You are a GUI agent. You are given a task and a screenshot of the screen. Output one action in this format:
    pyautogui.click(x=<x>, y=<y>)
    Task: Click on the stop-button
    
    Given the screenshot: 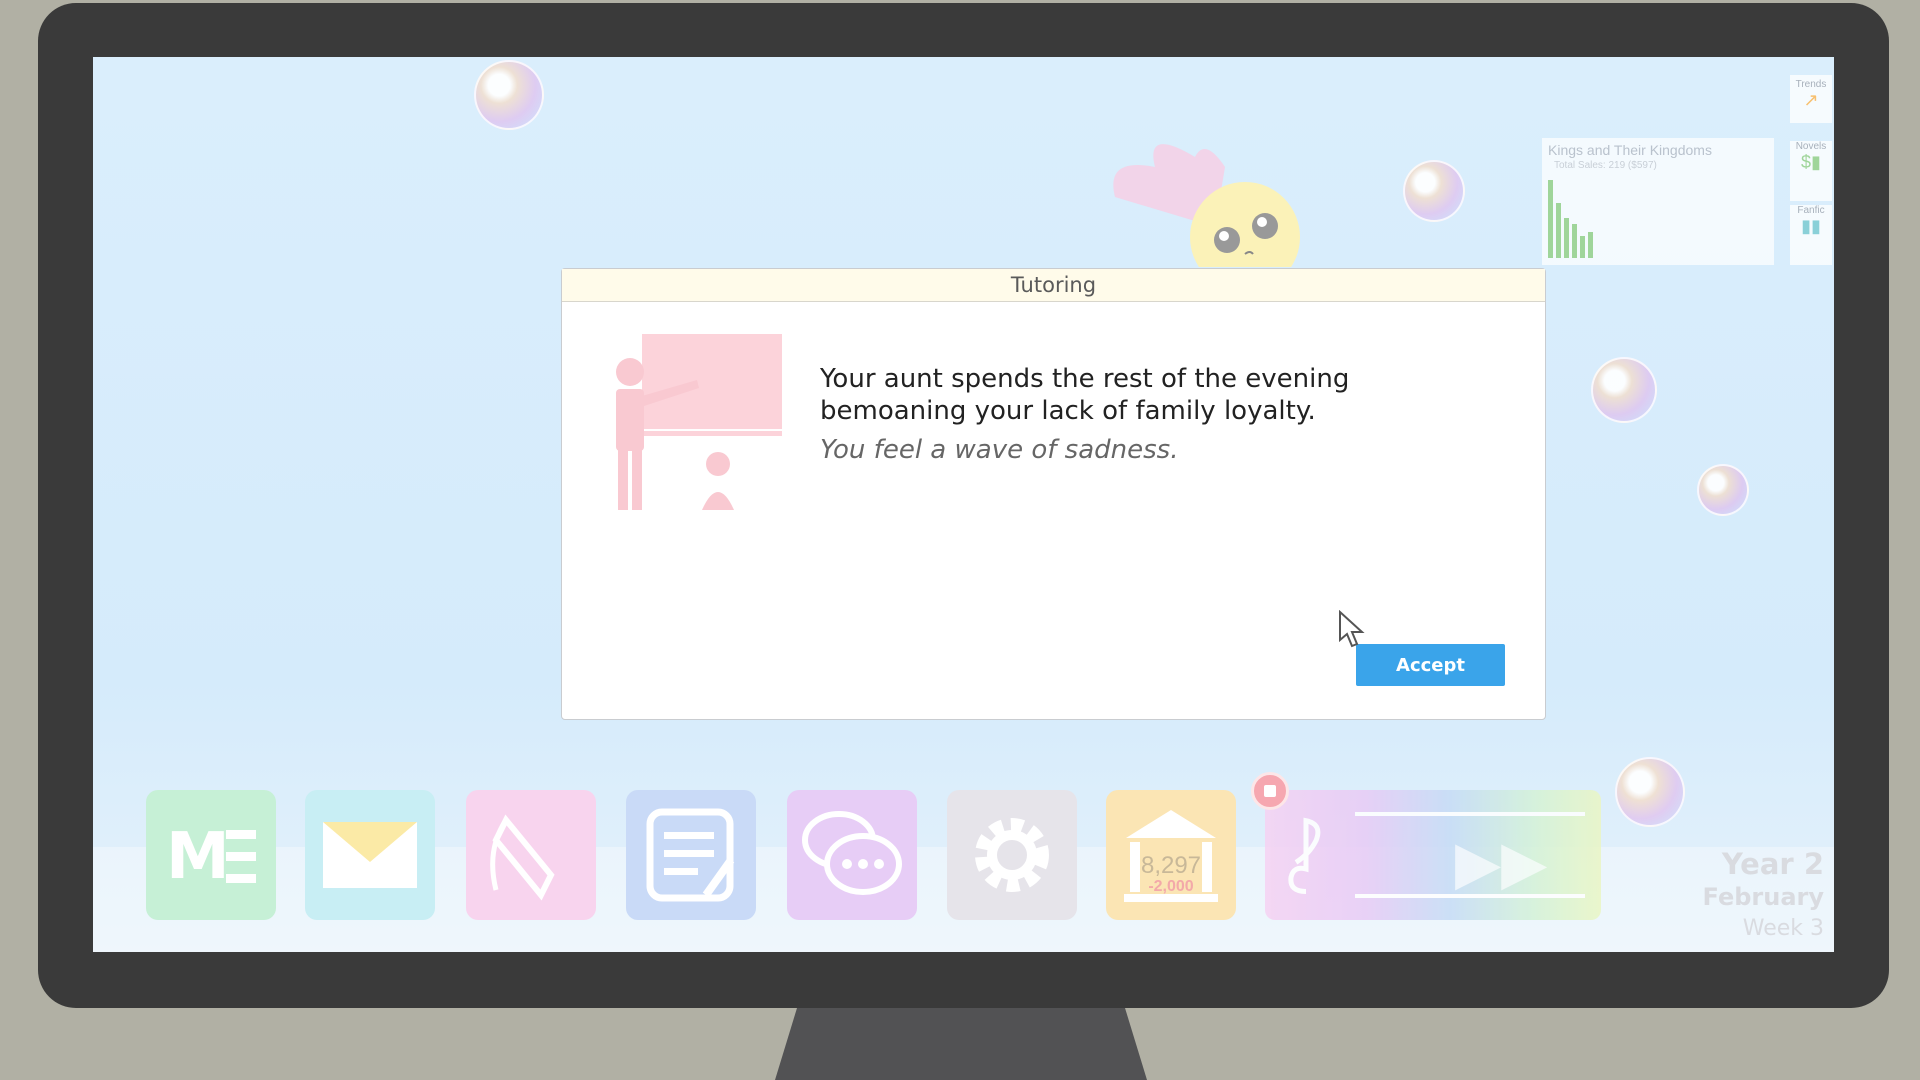 What is the action you would take?
    pyautogui.click(x=1270, y=791)
    